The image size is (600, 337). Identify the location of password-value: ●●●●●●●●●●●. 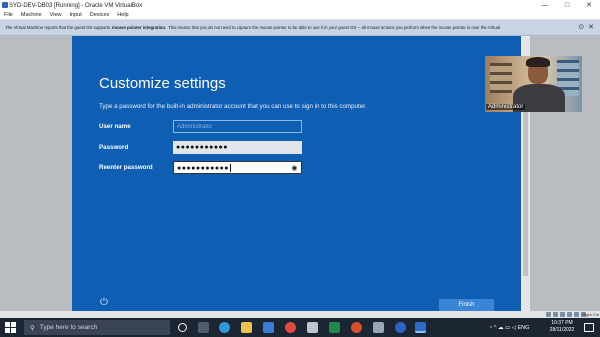
(202, 147).